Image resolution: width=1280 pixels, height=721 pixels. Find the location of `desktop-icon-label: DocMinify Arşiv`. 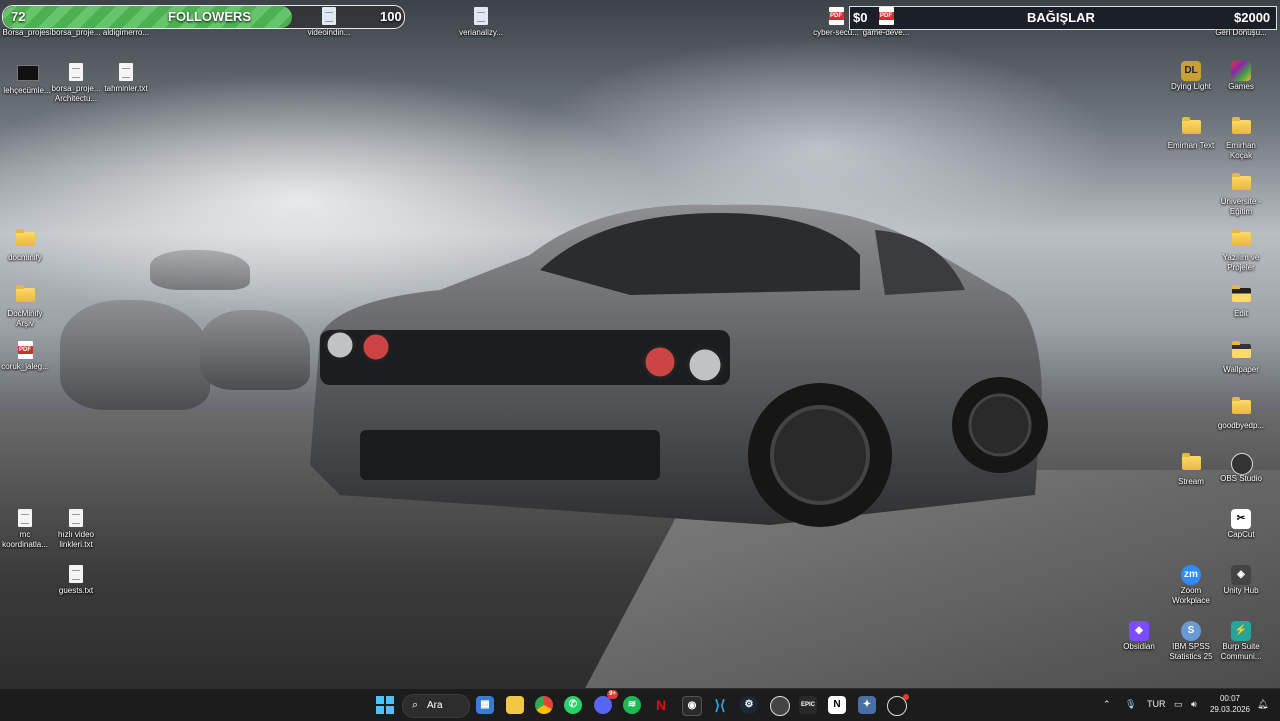

desktop-icon-label: DocMinify Arşiv is located at coordinates (25, 318).